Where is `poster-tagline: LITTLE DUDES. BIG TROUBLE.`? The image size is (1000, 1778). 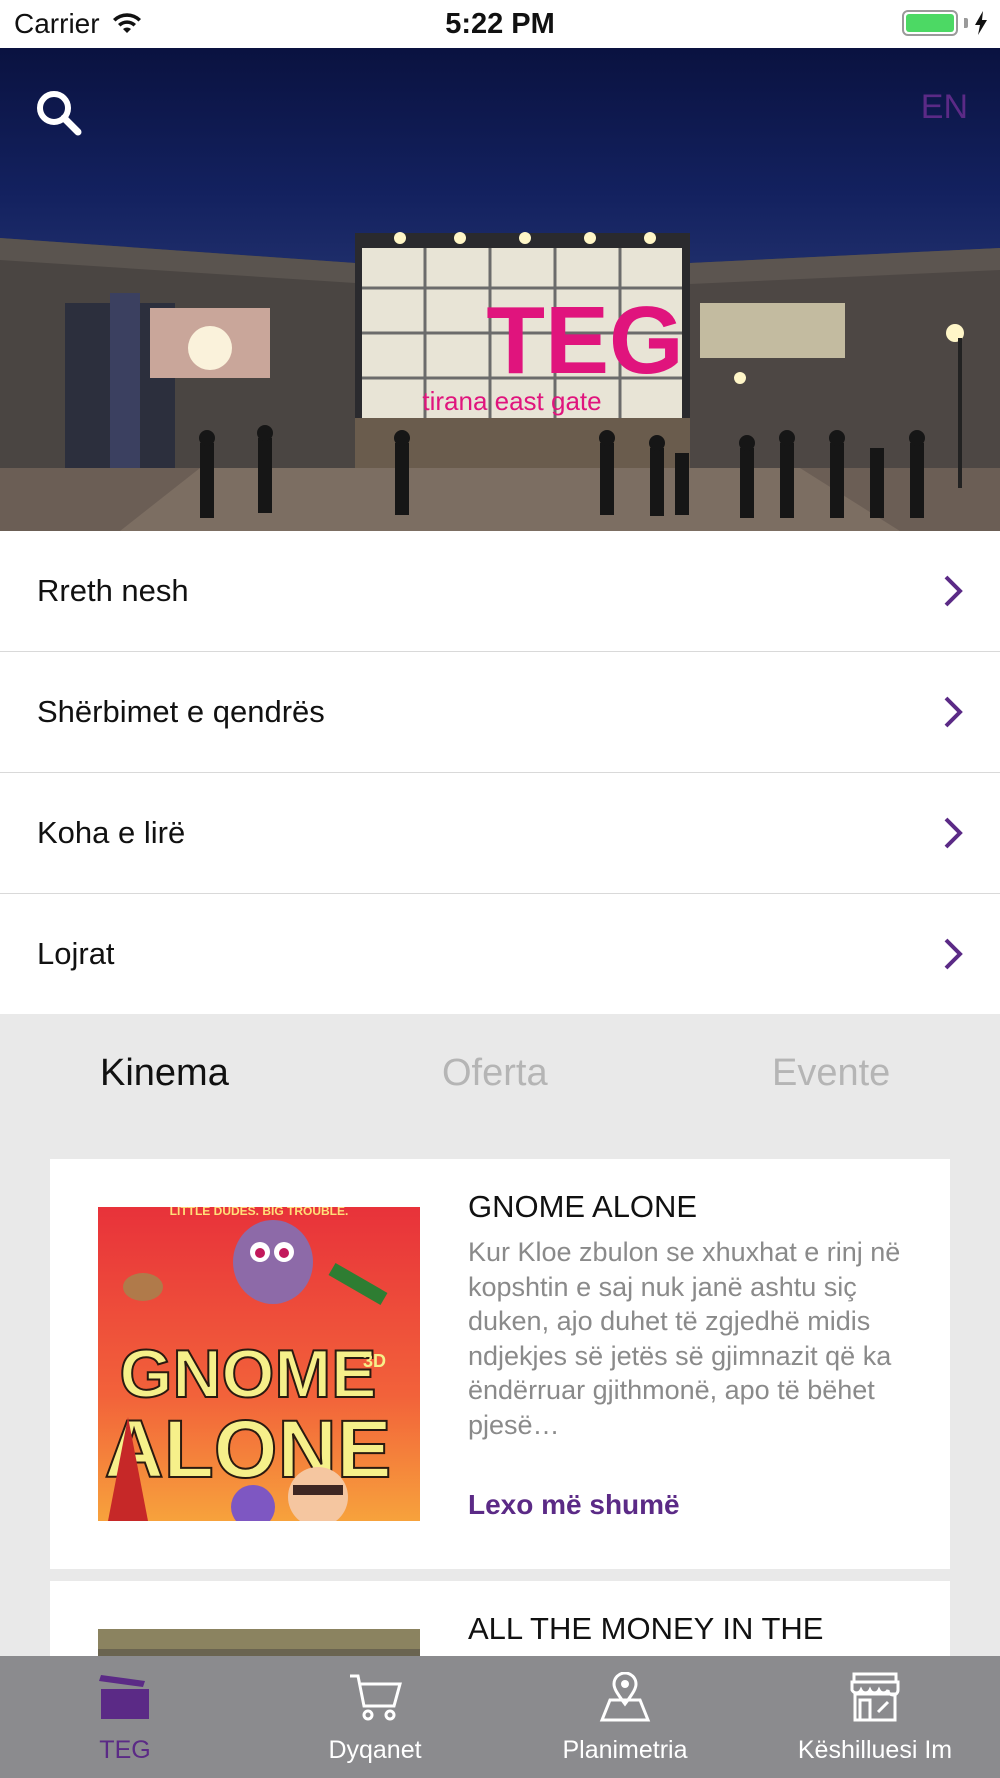
poster-tagline: LITTLE DUDES. BIG TROUBLE. is located at coordinates (259, 1212).